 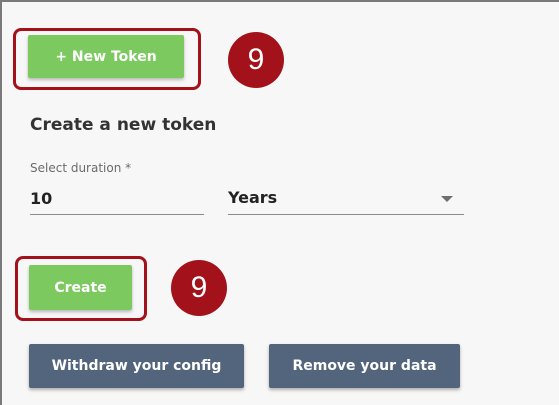 I want to click on duration-unit-value: Years, so click(x=253, y=197).